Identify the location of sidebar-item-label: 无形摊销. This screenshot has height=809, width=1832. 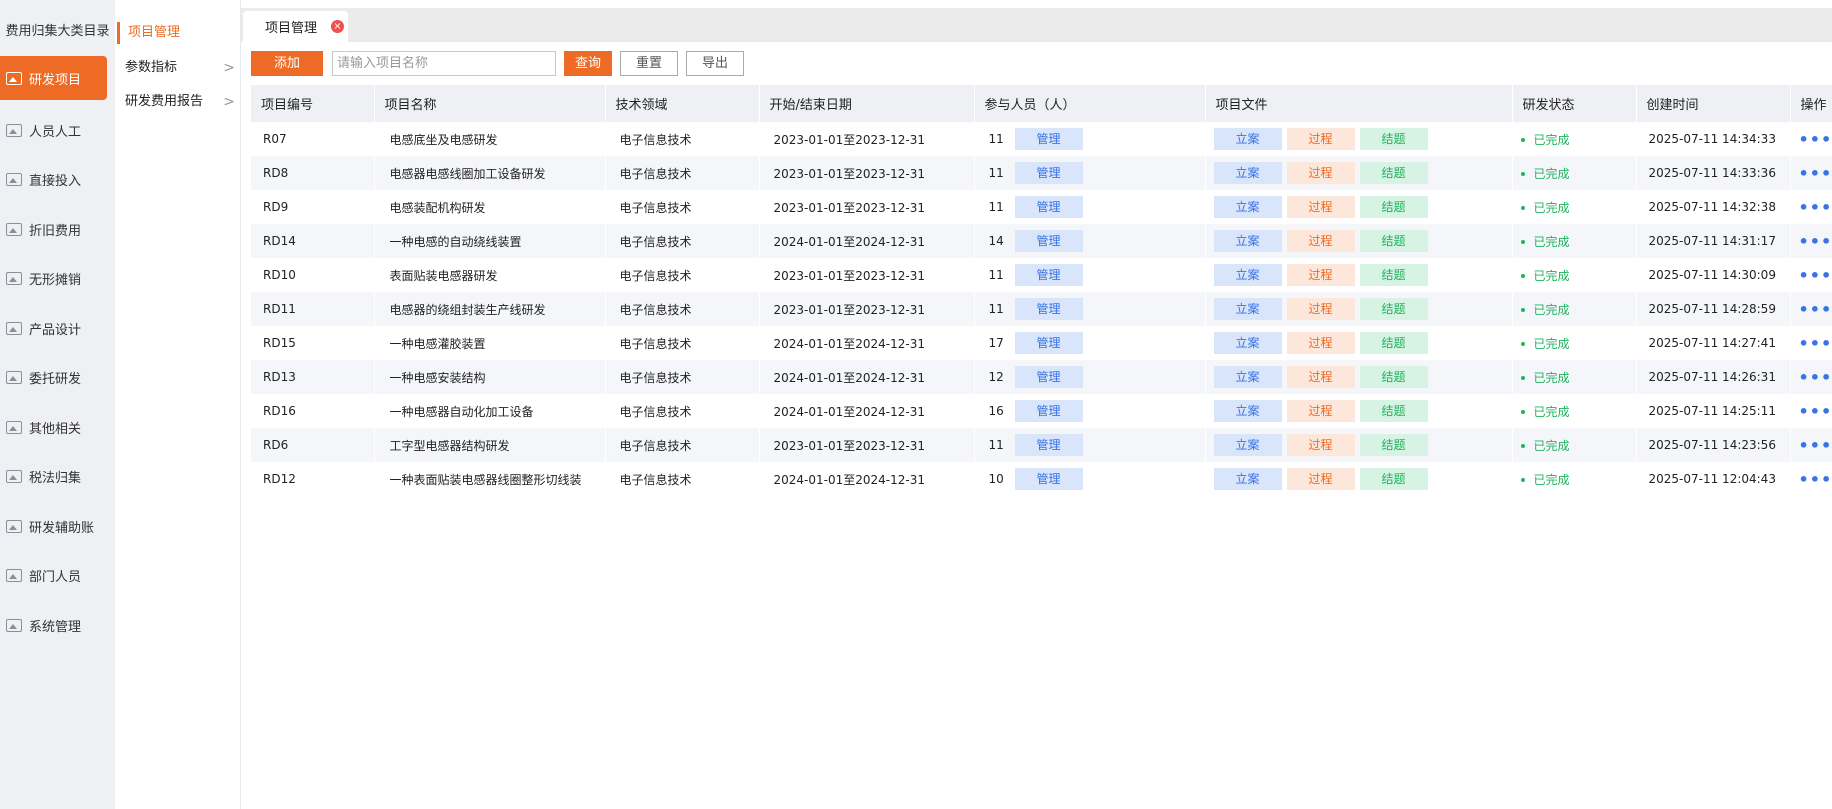
(55, 281).